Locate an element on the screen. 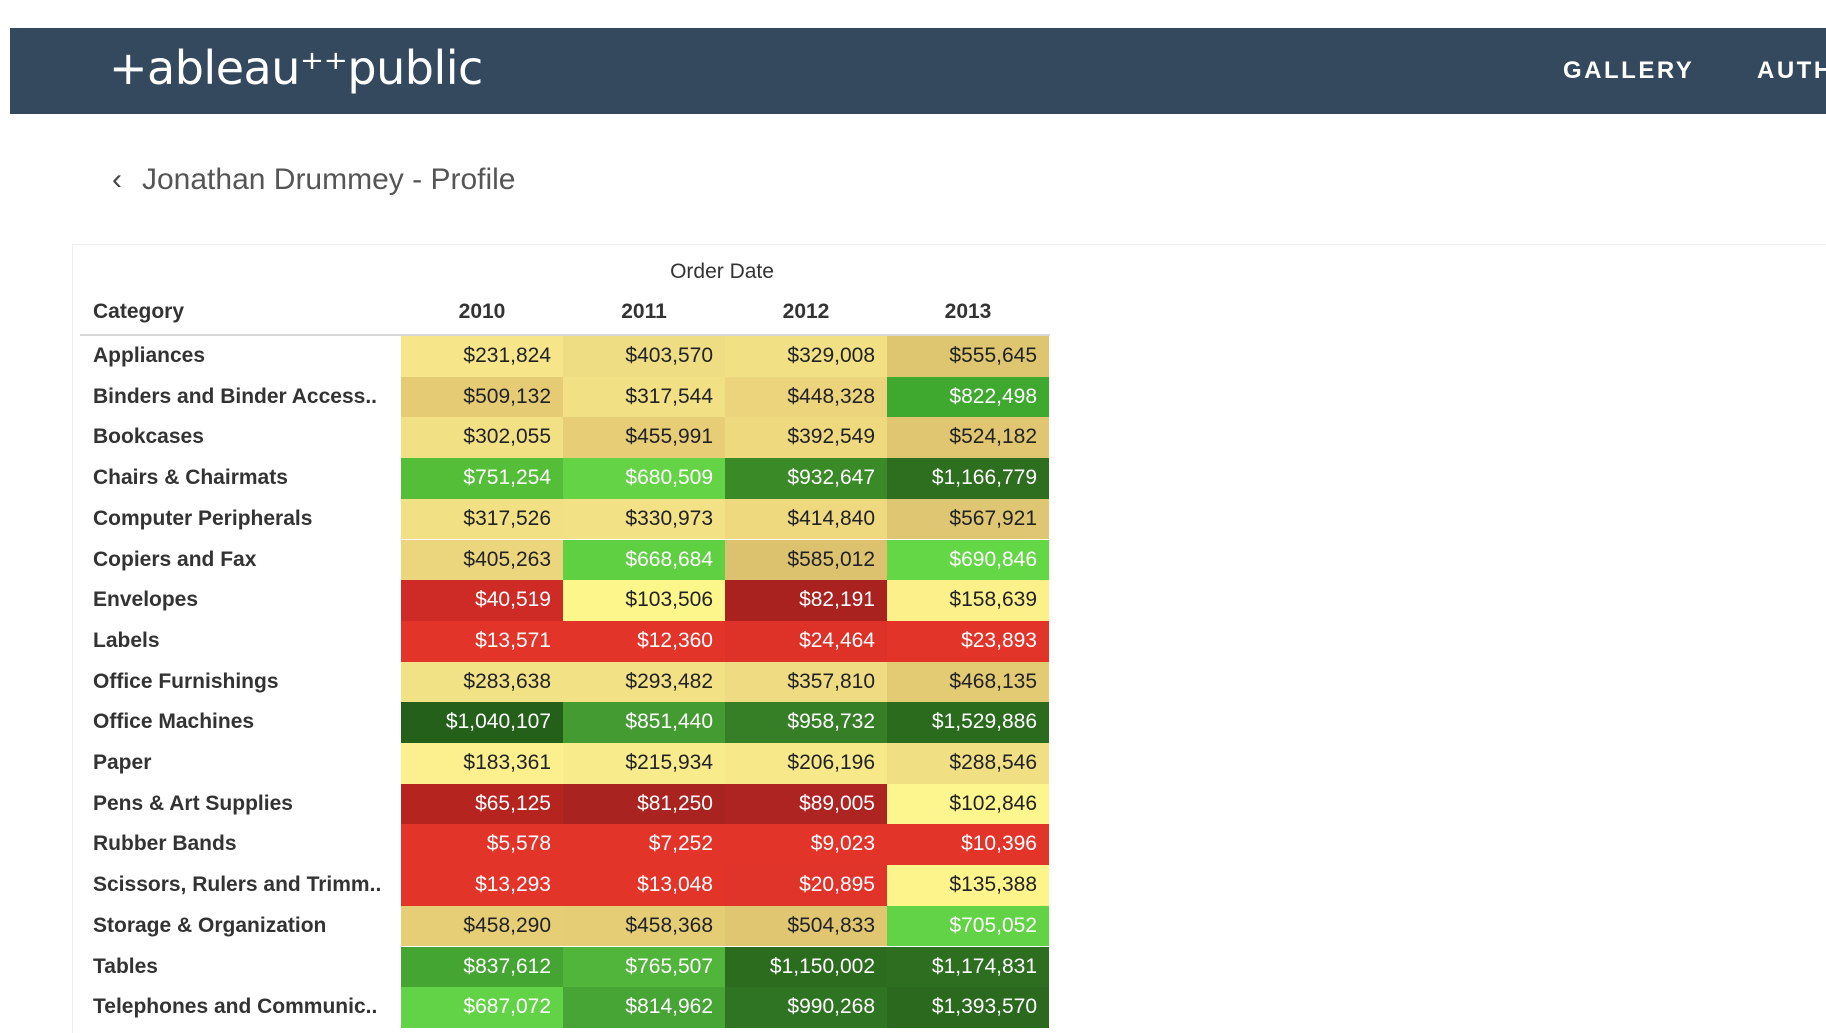 This screenshot has width=1826, height=1033. row-category-label: Office Furnishings is located at coordinates (186, 681).